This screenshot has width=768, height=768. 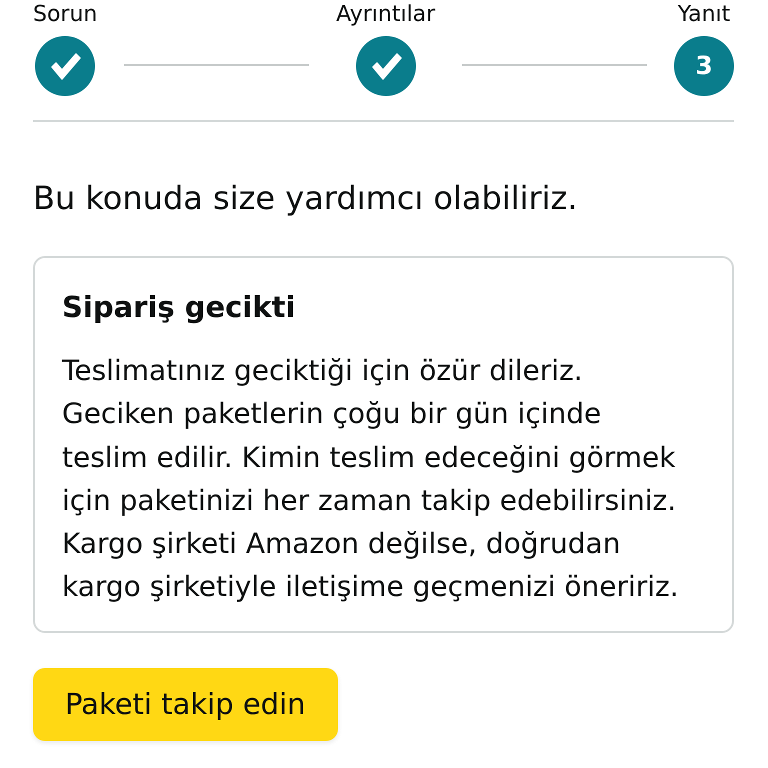 I want to click on track-package-button: Paketi takip edin, so click(x=185, y=704).